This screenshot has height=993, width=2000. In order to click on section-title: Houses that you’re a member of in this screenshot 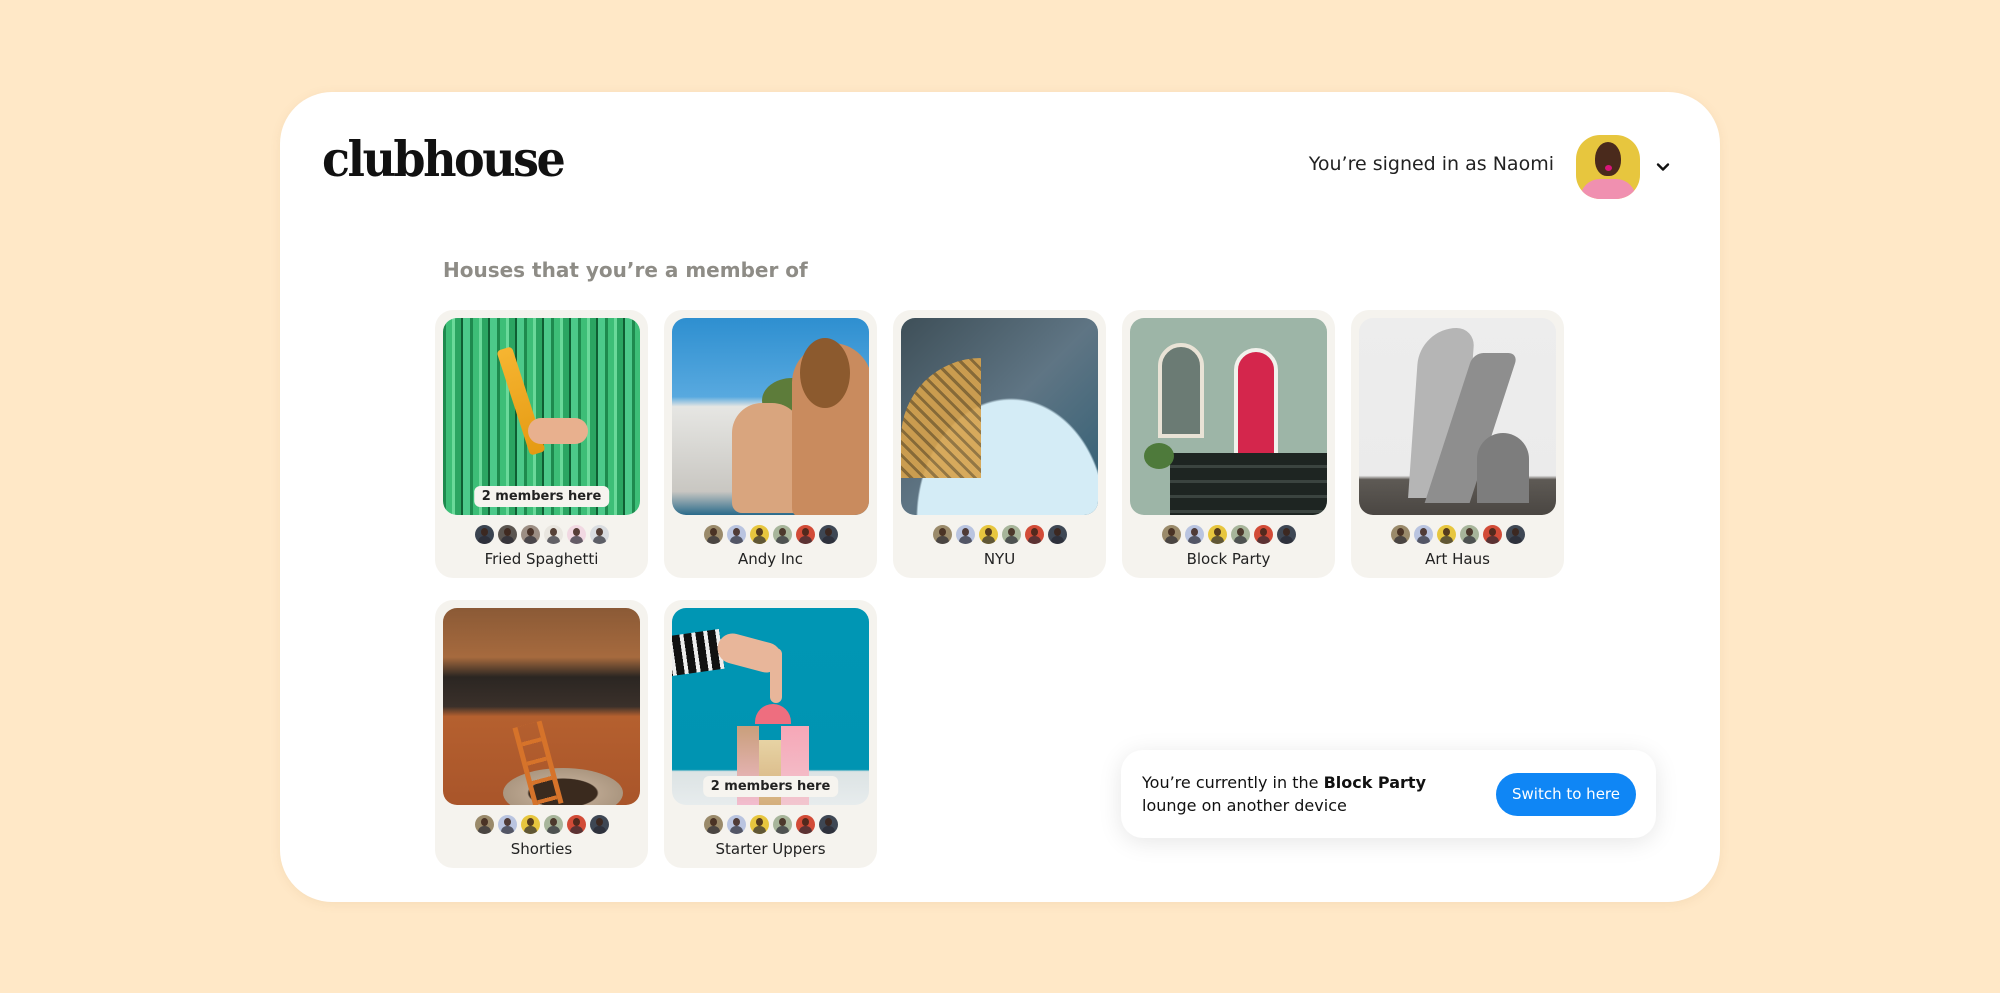, I will do `click(625, 270)`.